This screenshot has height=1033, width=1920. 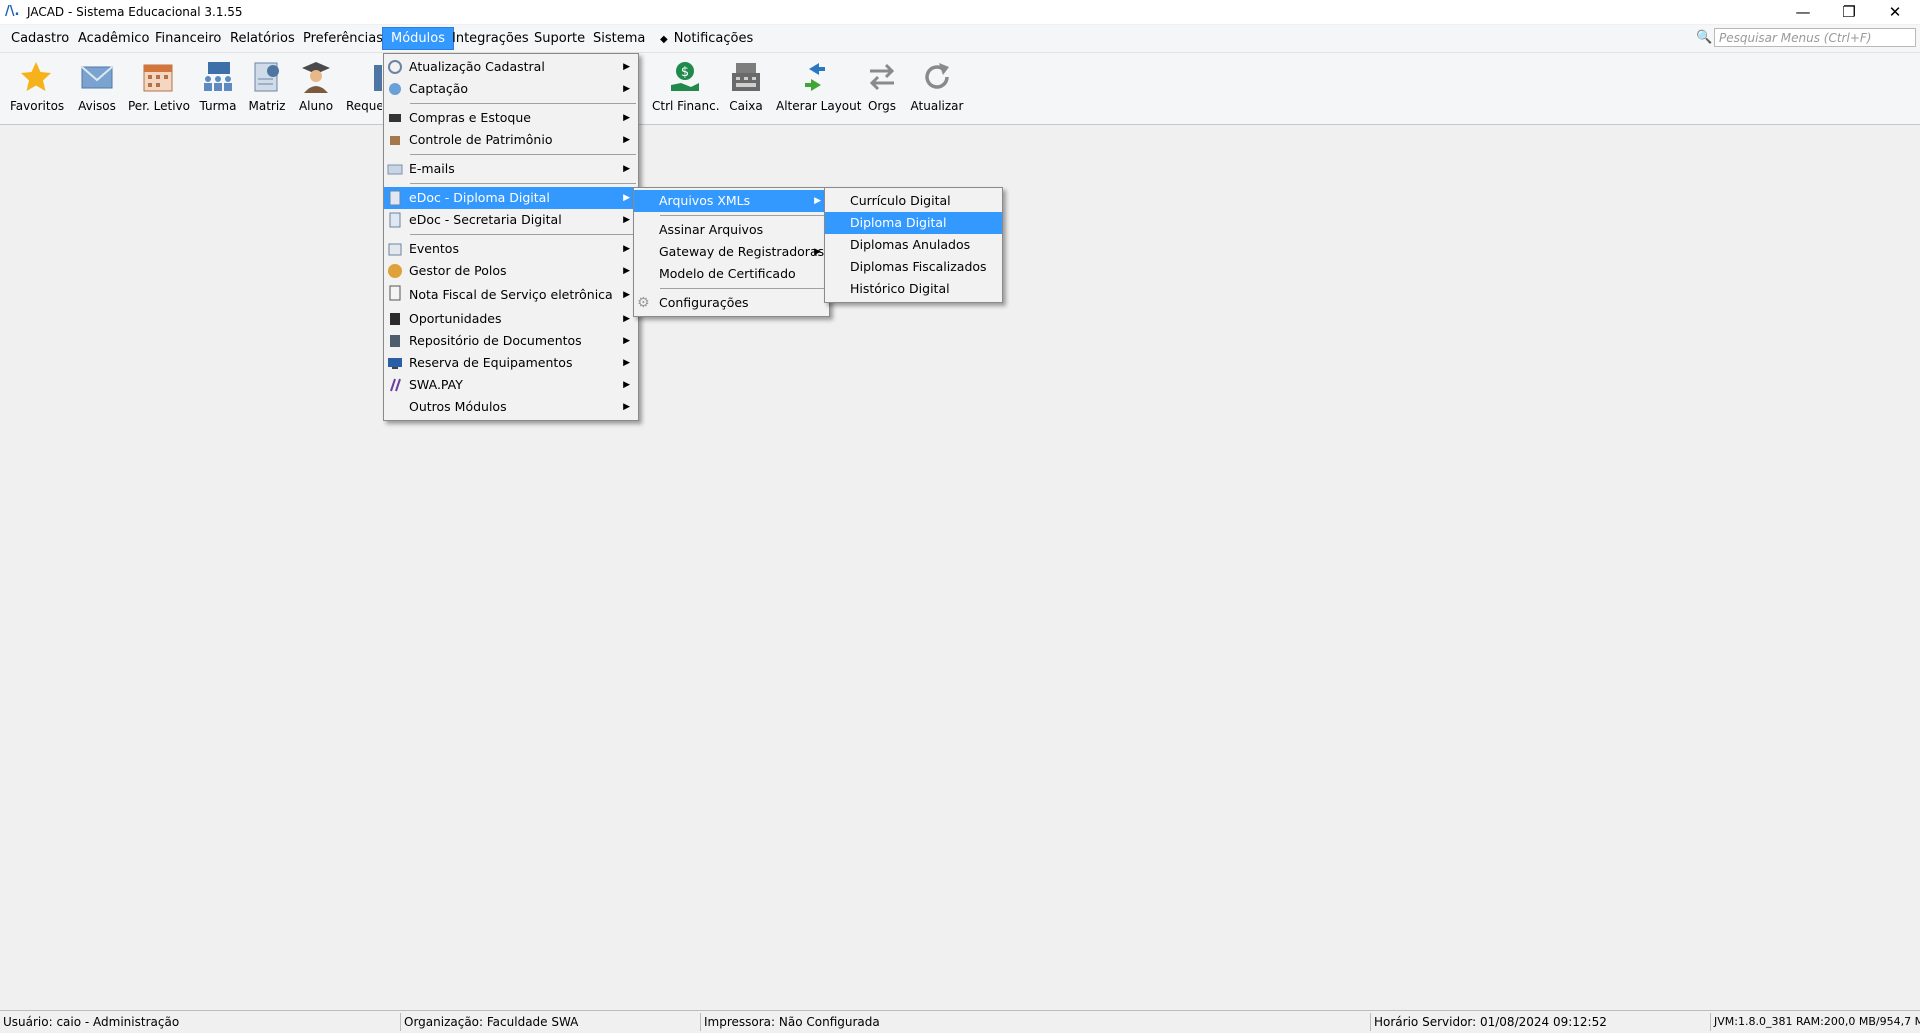 I want to click on minimize-button: —, so click(x=1803, y=12).